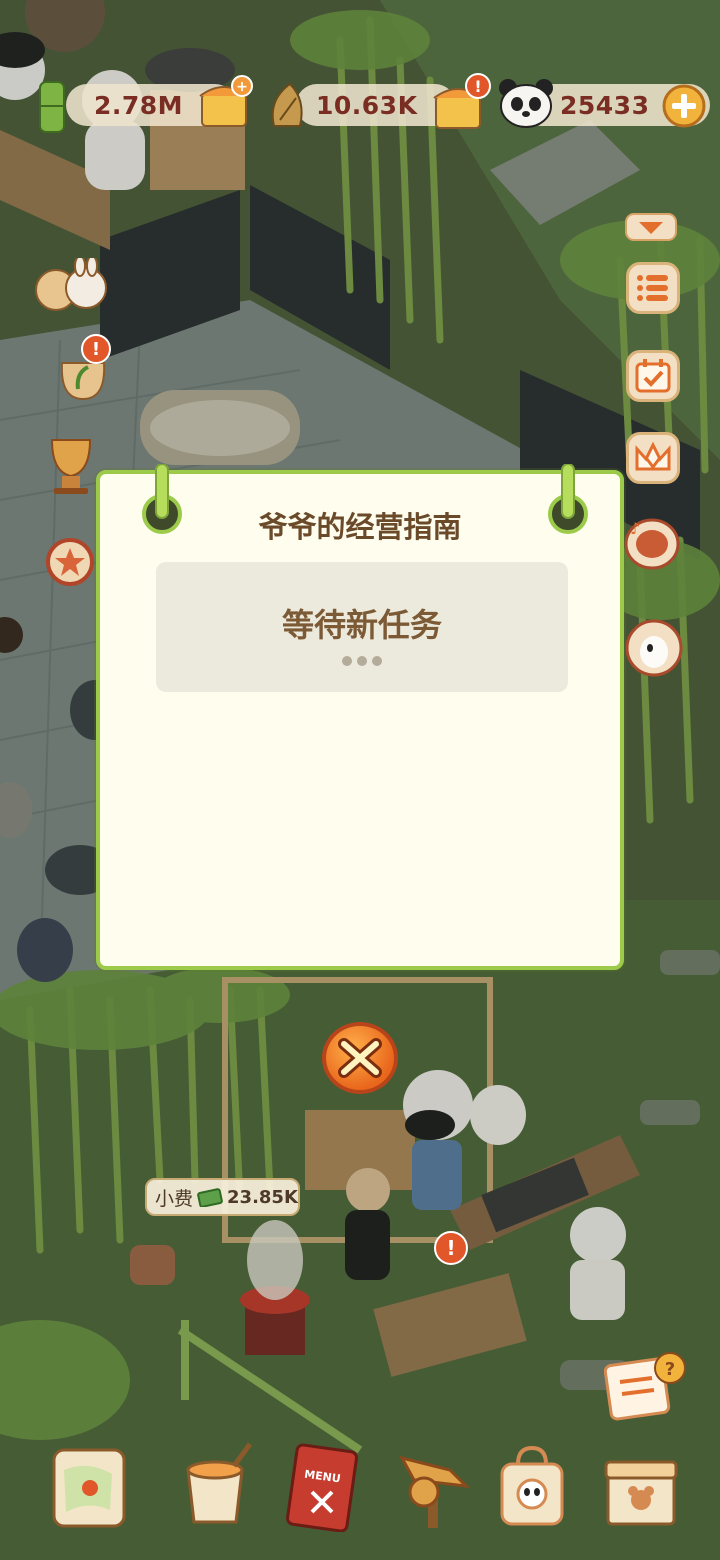  Describe the element at coordinates (72, 558) in the screenshot. I see `star-medal-icon` at that location.